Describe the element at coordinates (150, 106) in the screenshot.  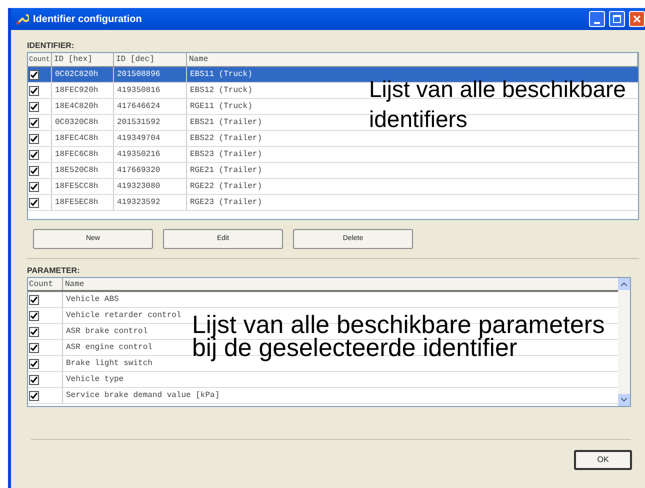
I see `table-cell: 417646624` at that location.